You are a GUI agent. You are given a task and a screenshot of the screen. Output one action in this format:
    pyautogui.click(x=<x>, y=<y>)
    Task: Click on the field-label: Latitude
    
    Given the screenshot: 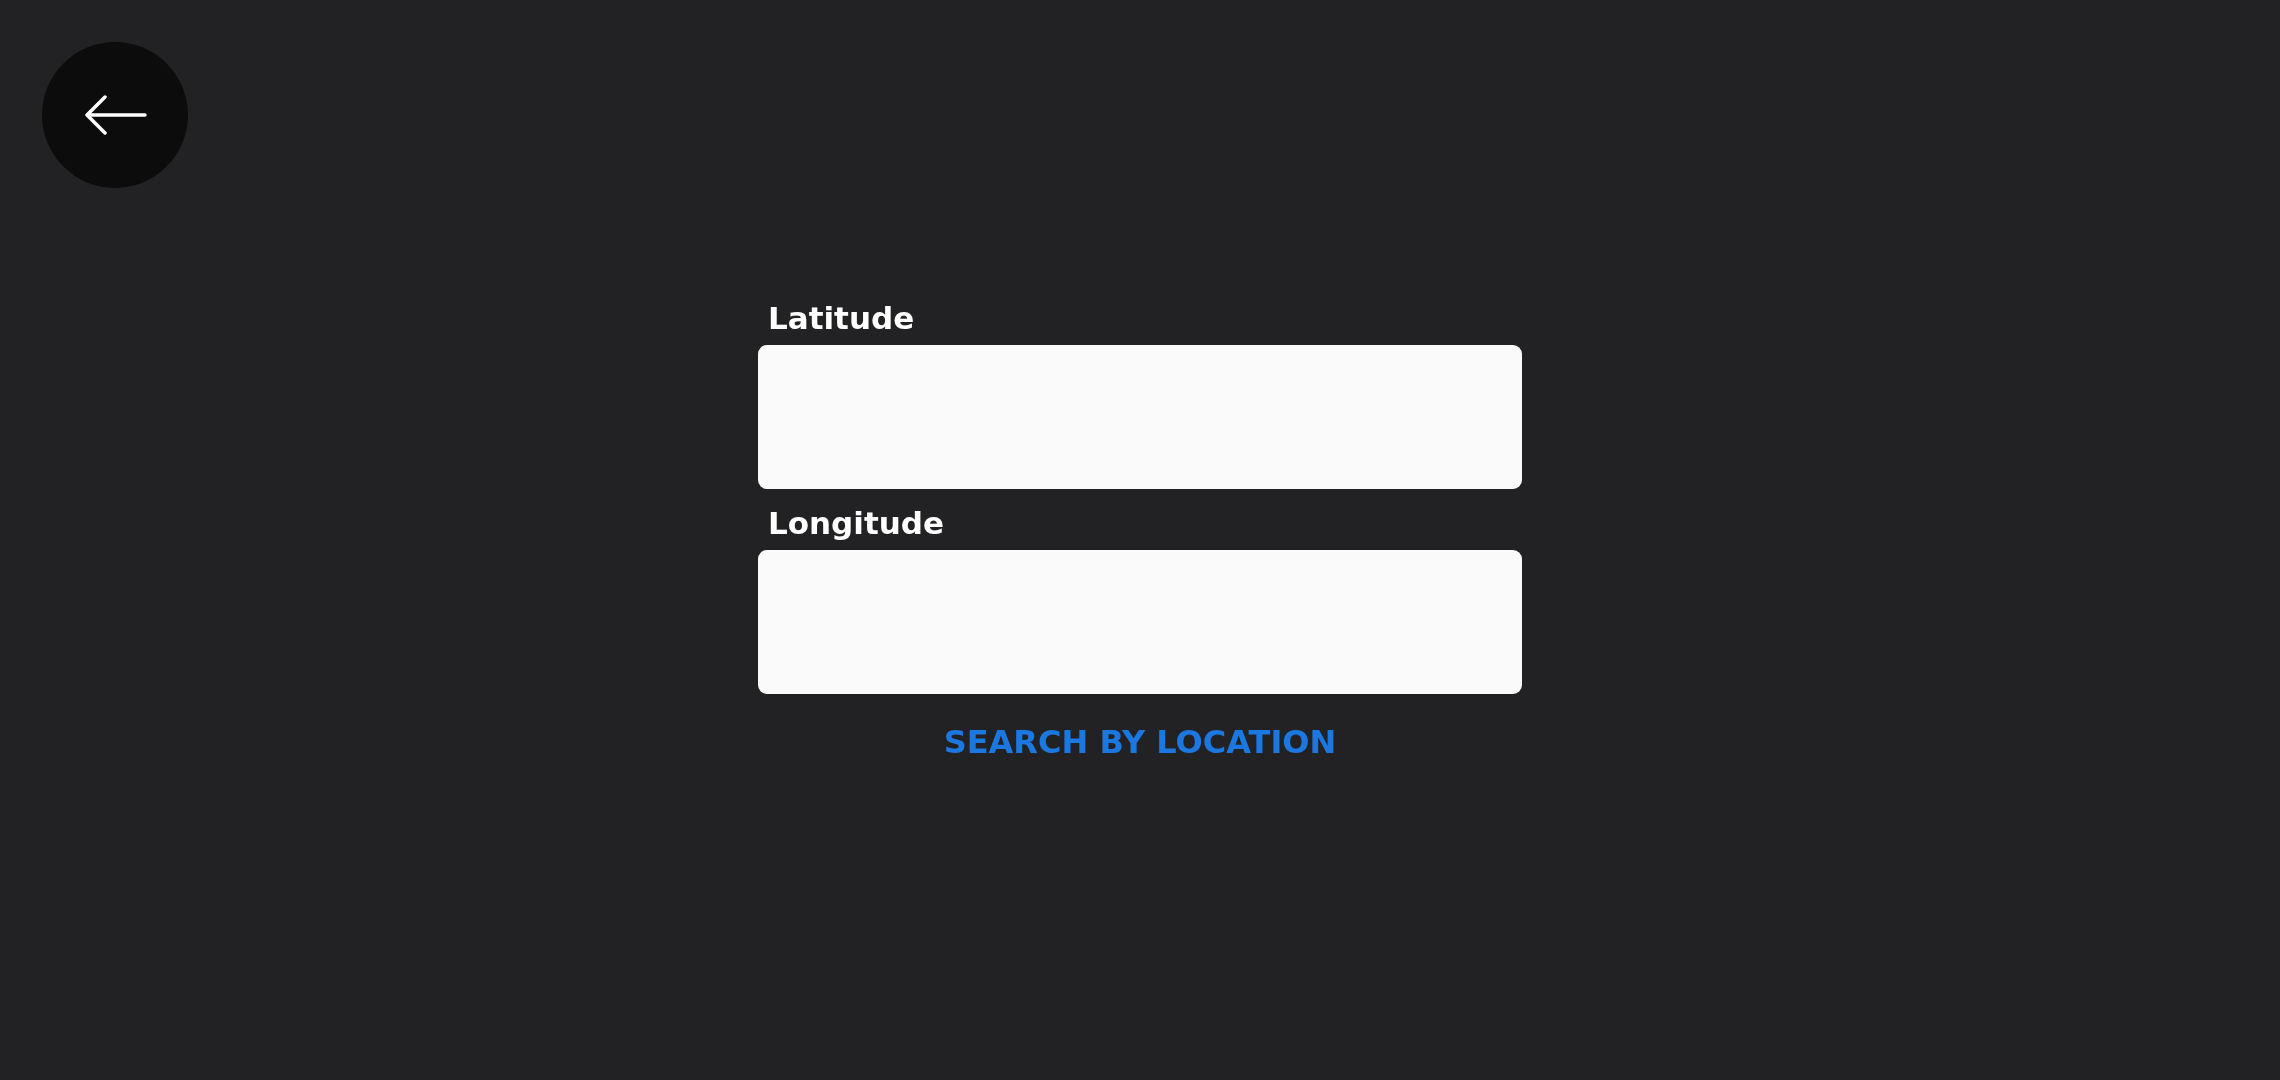 What is the action you would take?
    pyautogui.click(x=841, y=319)
    